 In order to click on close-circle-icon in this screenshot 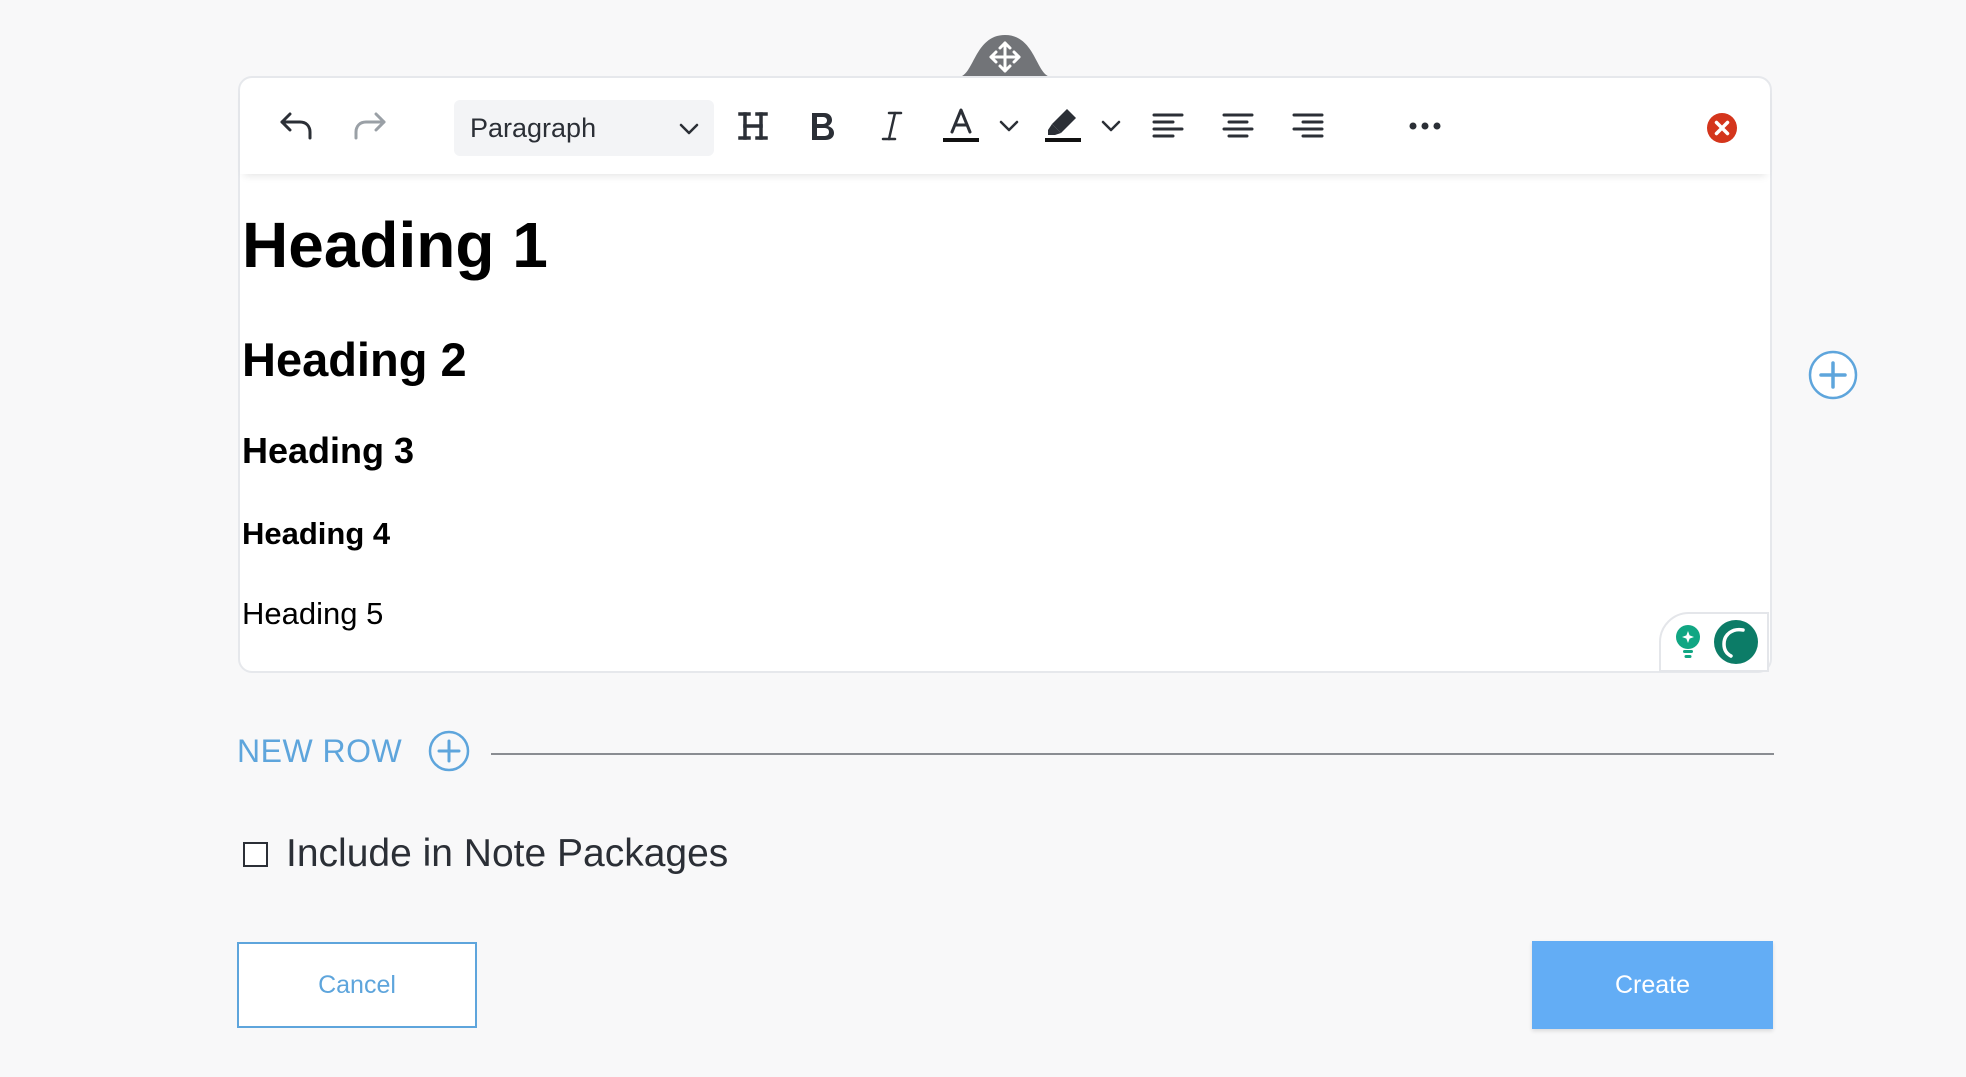, I will do `click(1722, 128)`.